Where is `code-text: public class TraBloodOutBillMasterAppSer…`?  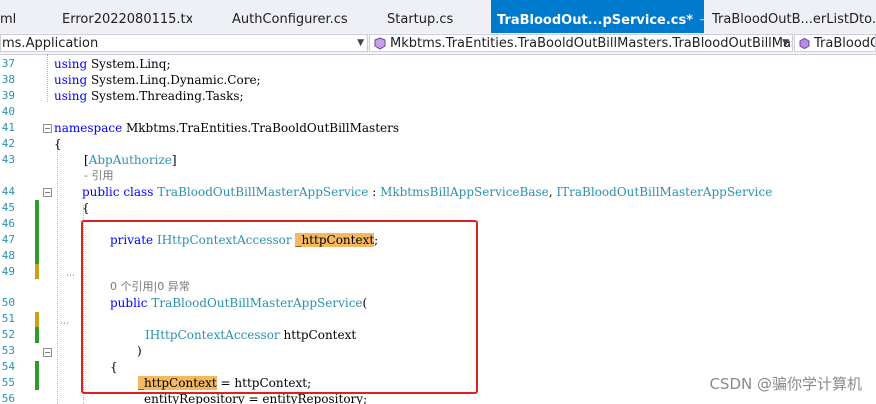 code-text: public class TraBloodOutBillMasterAppSer… is located at coordinates (427, 192).